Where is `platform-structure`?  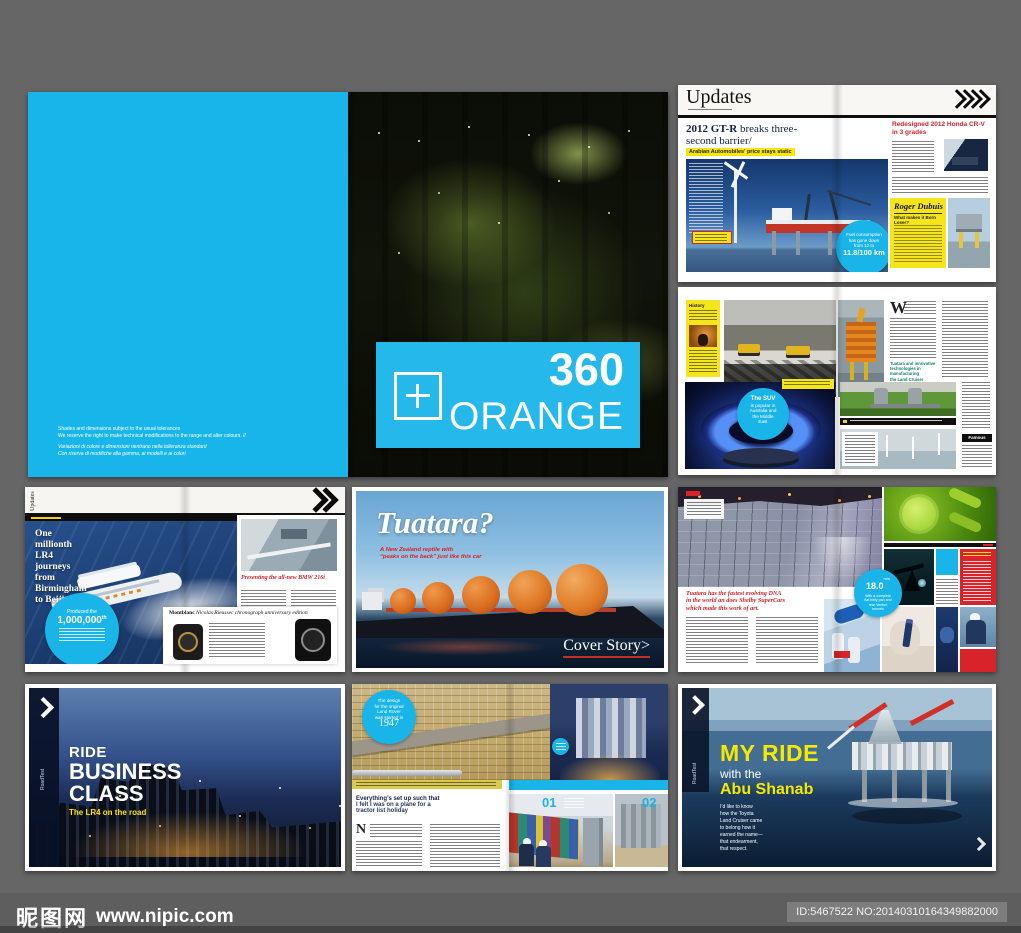
platform-structure is located at coordinates (861, 342).